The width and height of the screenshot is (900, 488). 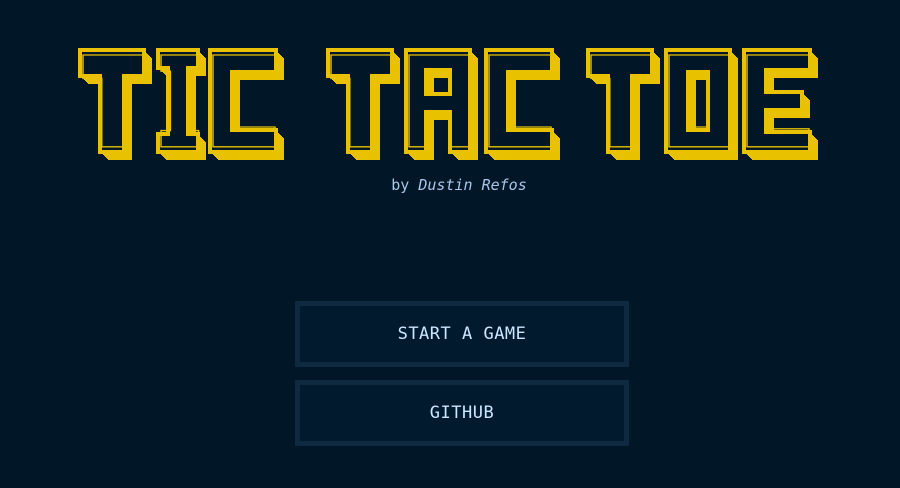 I want to click on byline-prefix: by, so click(x=400, y=185).